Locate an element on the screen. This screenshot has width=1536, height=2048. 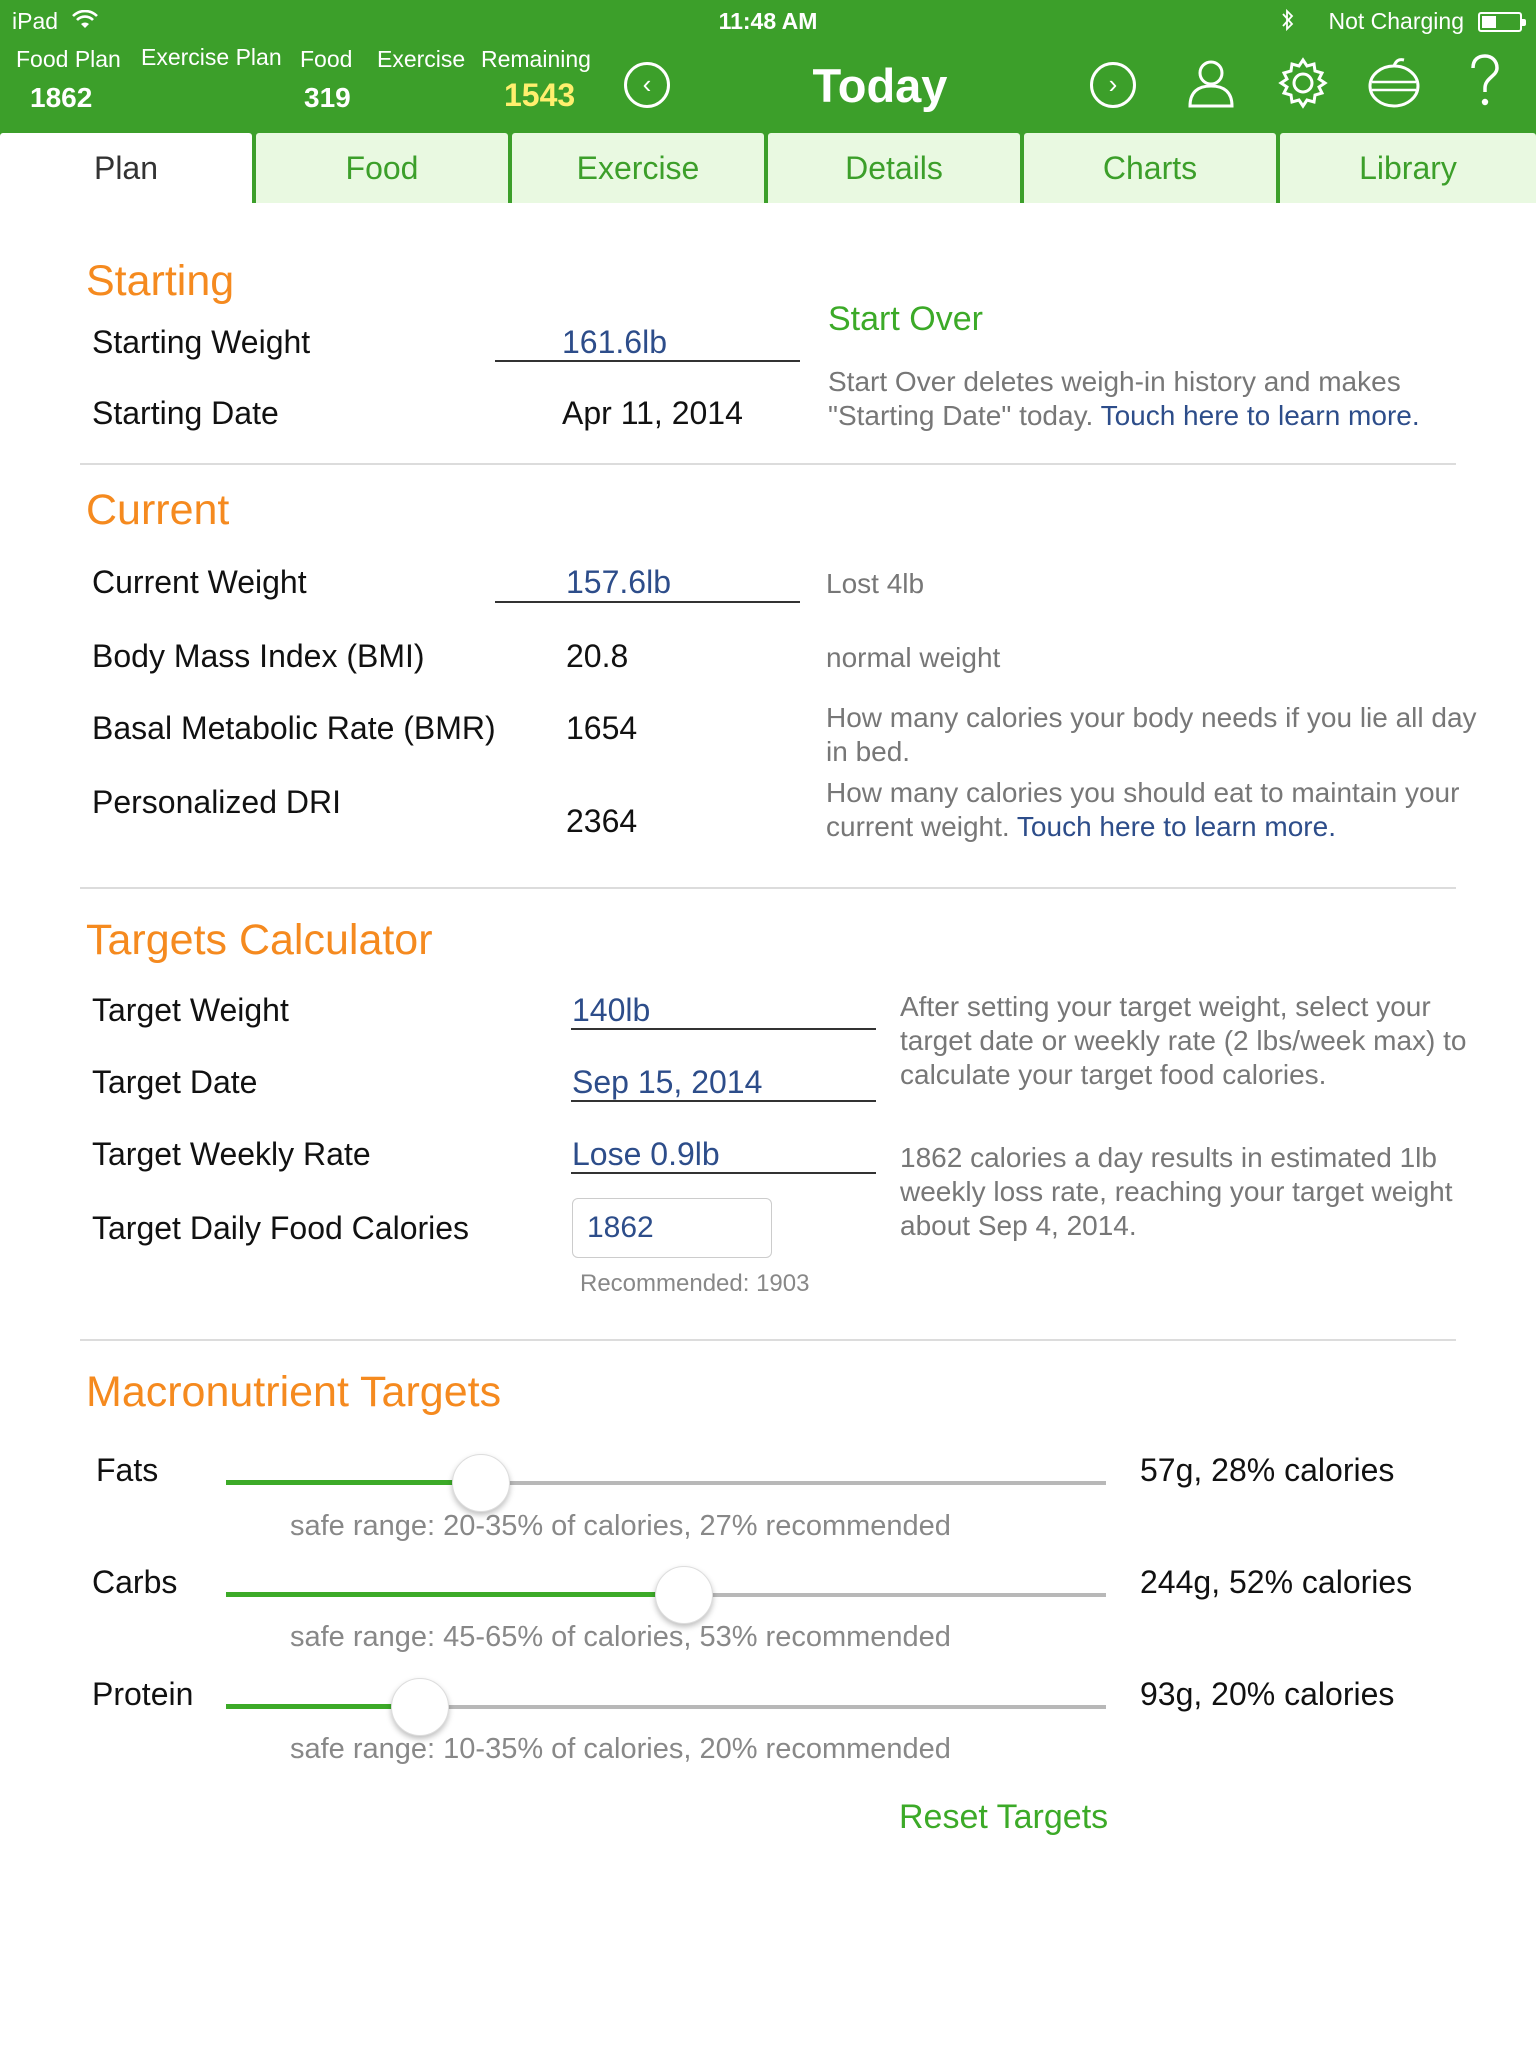
macro-label: Carbs is located at coordinates (135, 1582).